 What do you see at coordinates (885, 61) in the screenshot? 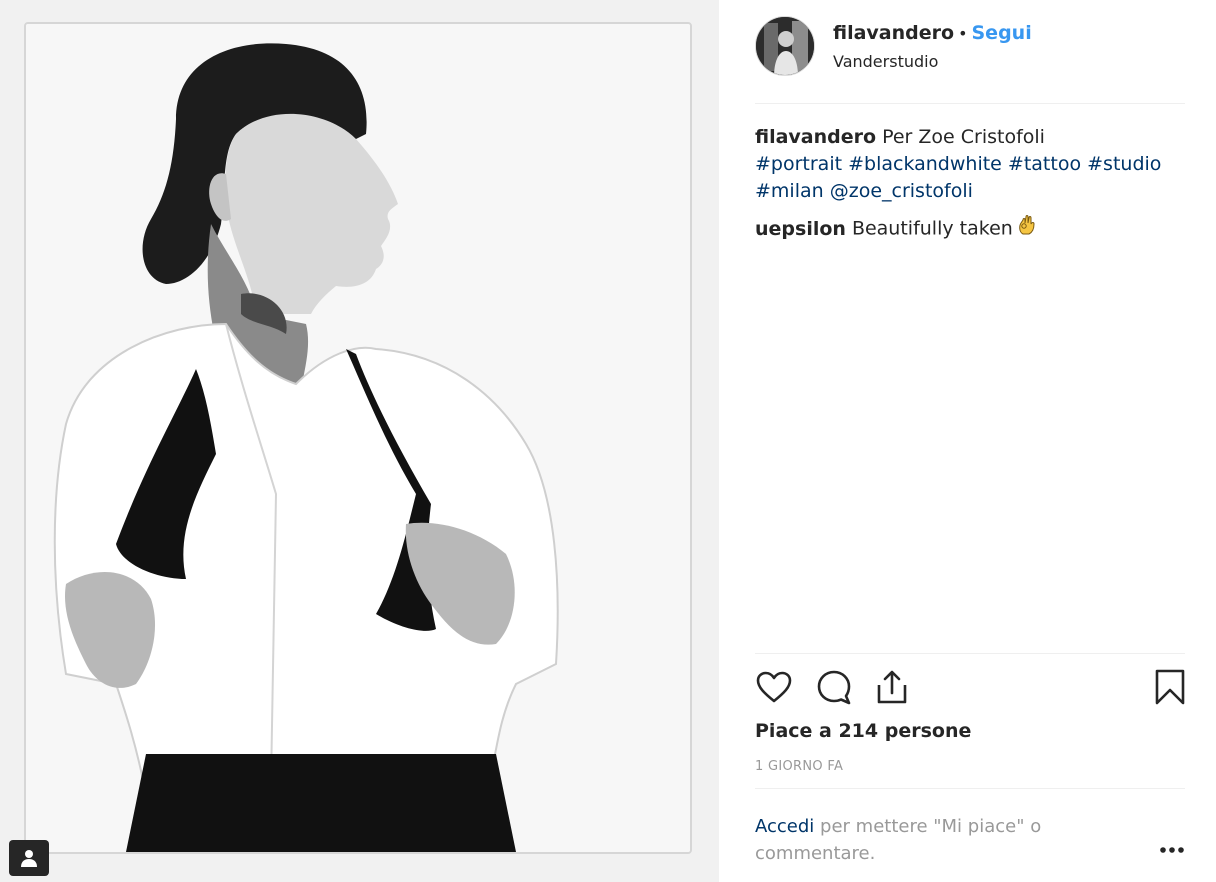
I see `location-link: Vanderstudio` at bounding box center [885, 61].